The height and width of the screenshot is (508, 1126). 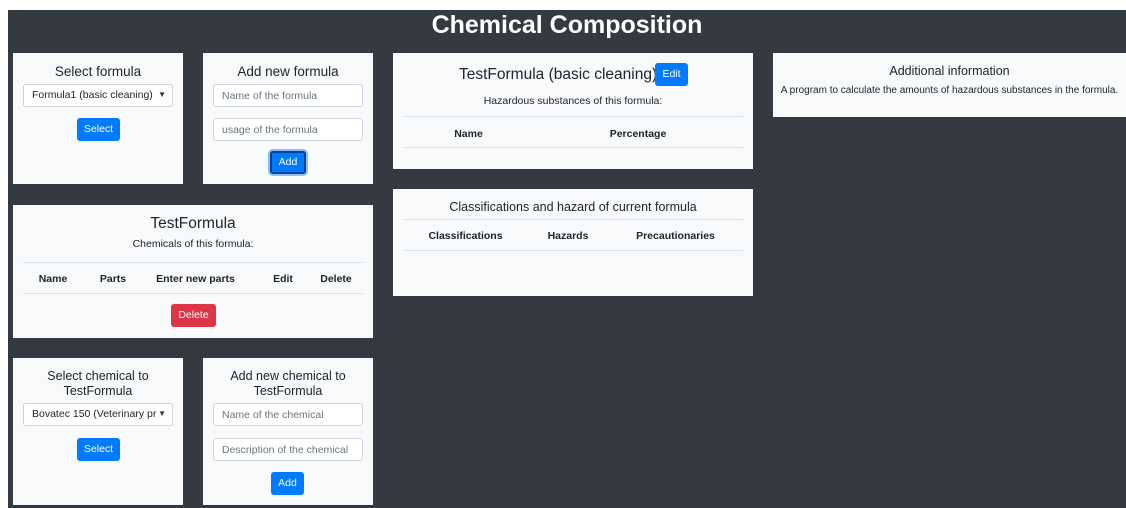 What do you see at coordinates (98, 129) in the screenshot?
I see `select-formula-button: Select` at bounding box center [98, 129].